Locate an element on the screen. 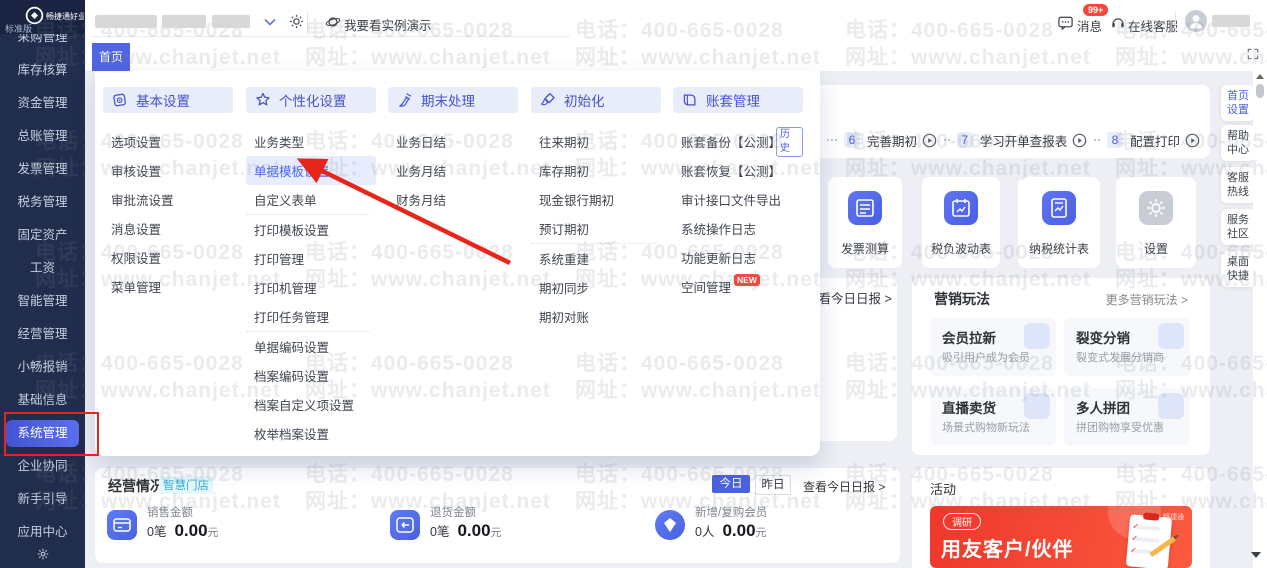 The height and width of the screenshot is (568, 1267). menu-item: 期初对账 is located at coordinates (596, 316).